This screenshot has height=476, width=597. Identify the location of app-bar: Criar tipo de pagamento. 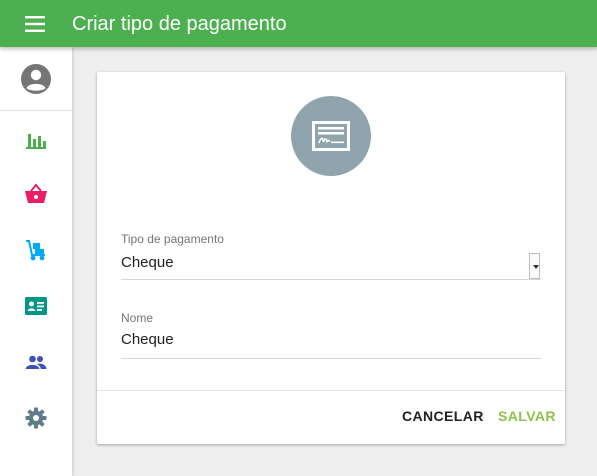
(298, 23).